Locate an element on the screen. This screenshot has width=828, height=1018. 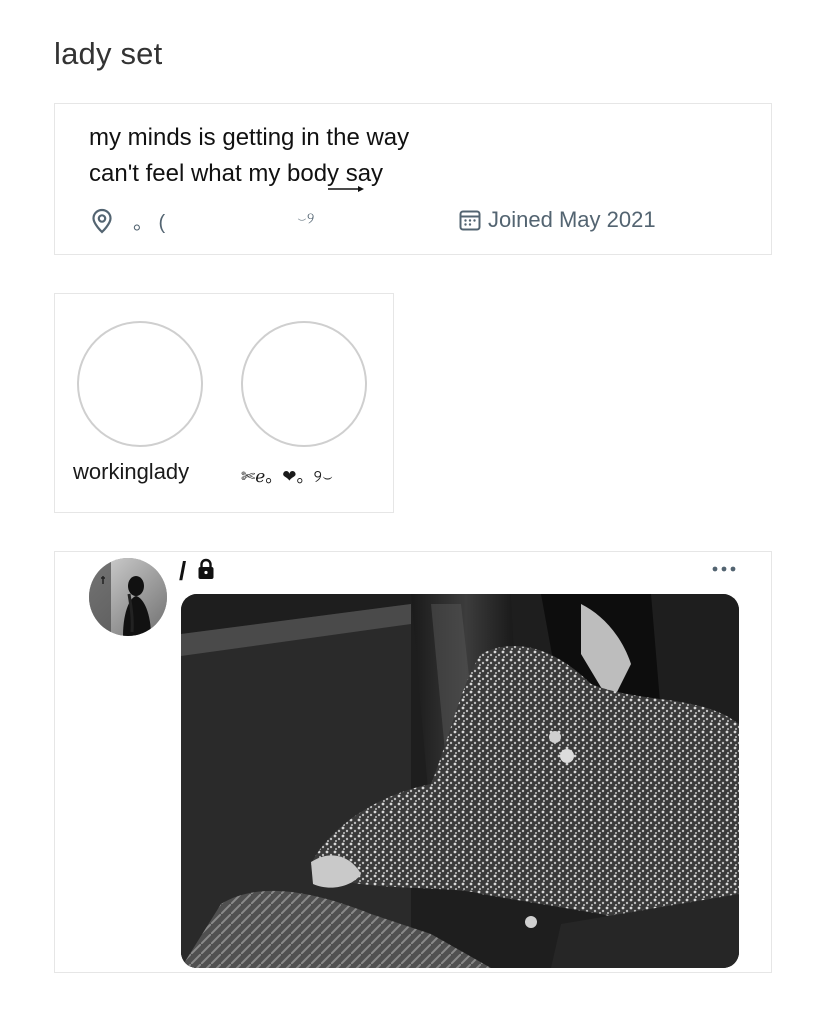
profile-meta-row: 。 ( ⌣୨ Joined May 2021 is located at coordinates (419, 221).